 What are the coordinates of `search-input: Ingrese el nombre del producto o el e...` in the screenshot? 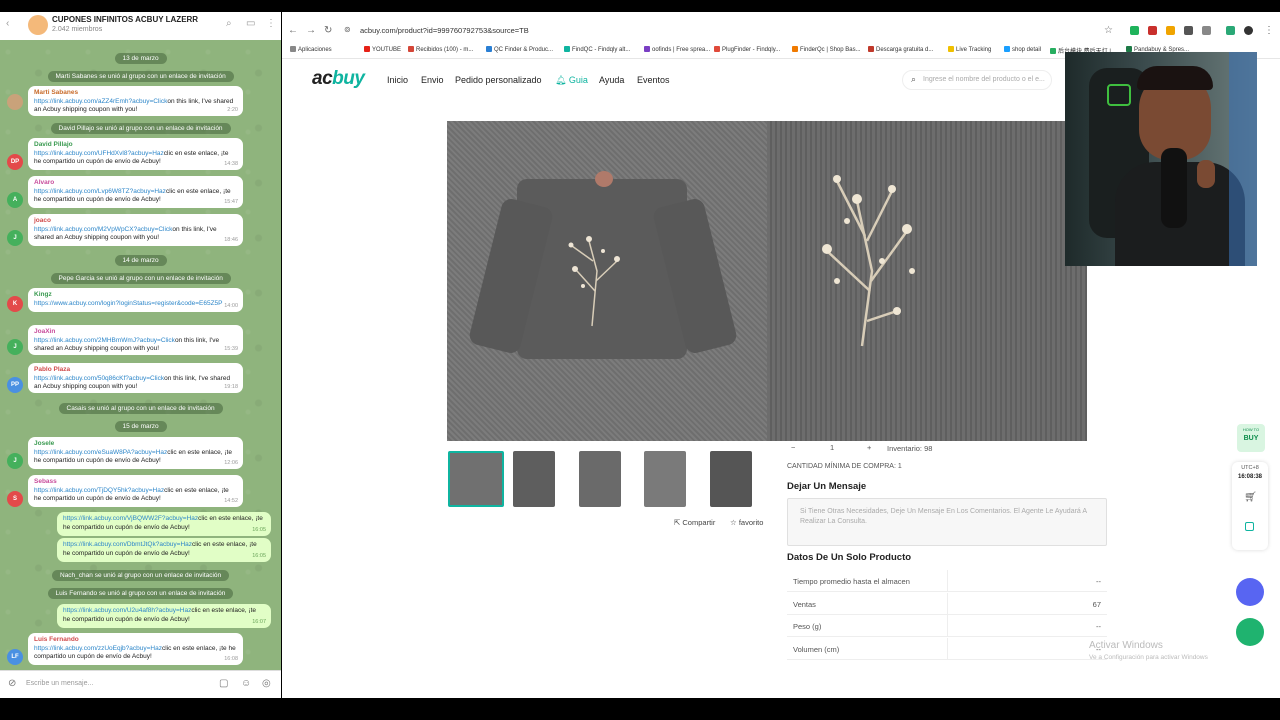 It's located at (984, 79).